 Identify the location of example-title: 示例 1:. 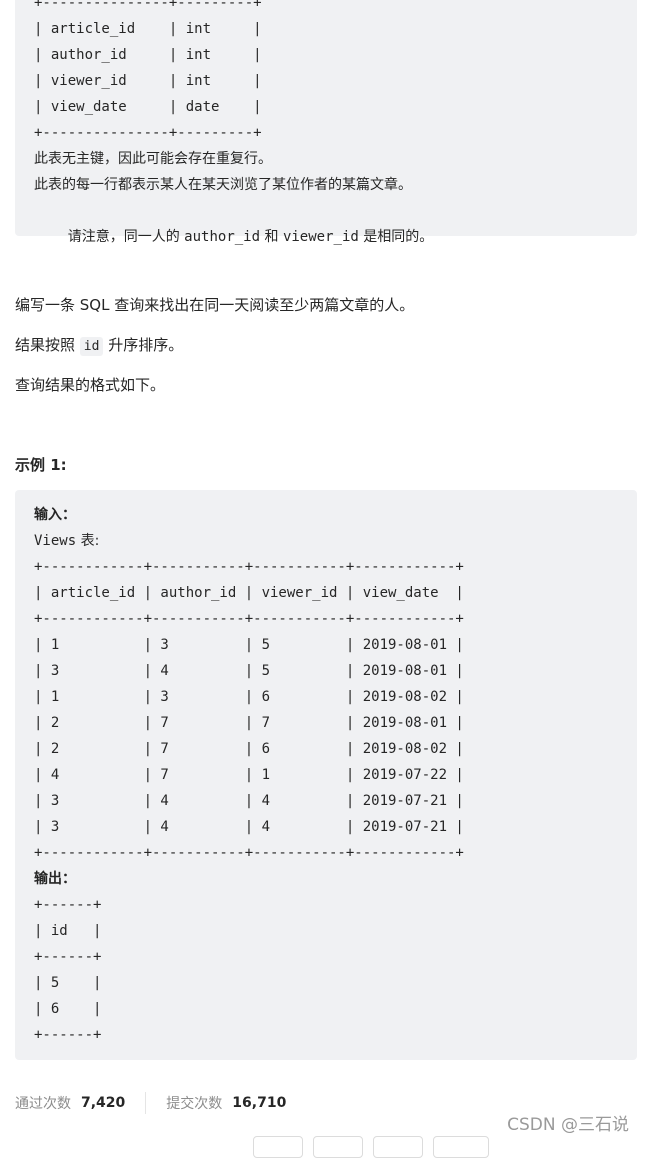
(41, 465).